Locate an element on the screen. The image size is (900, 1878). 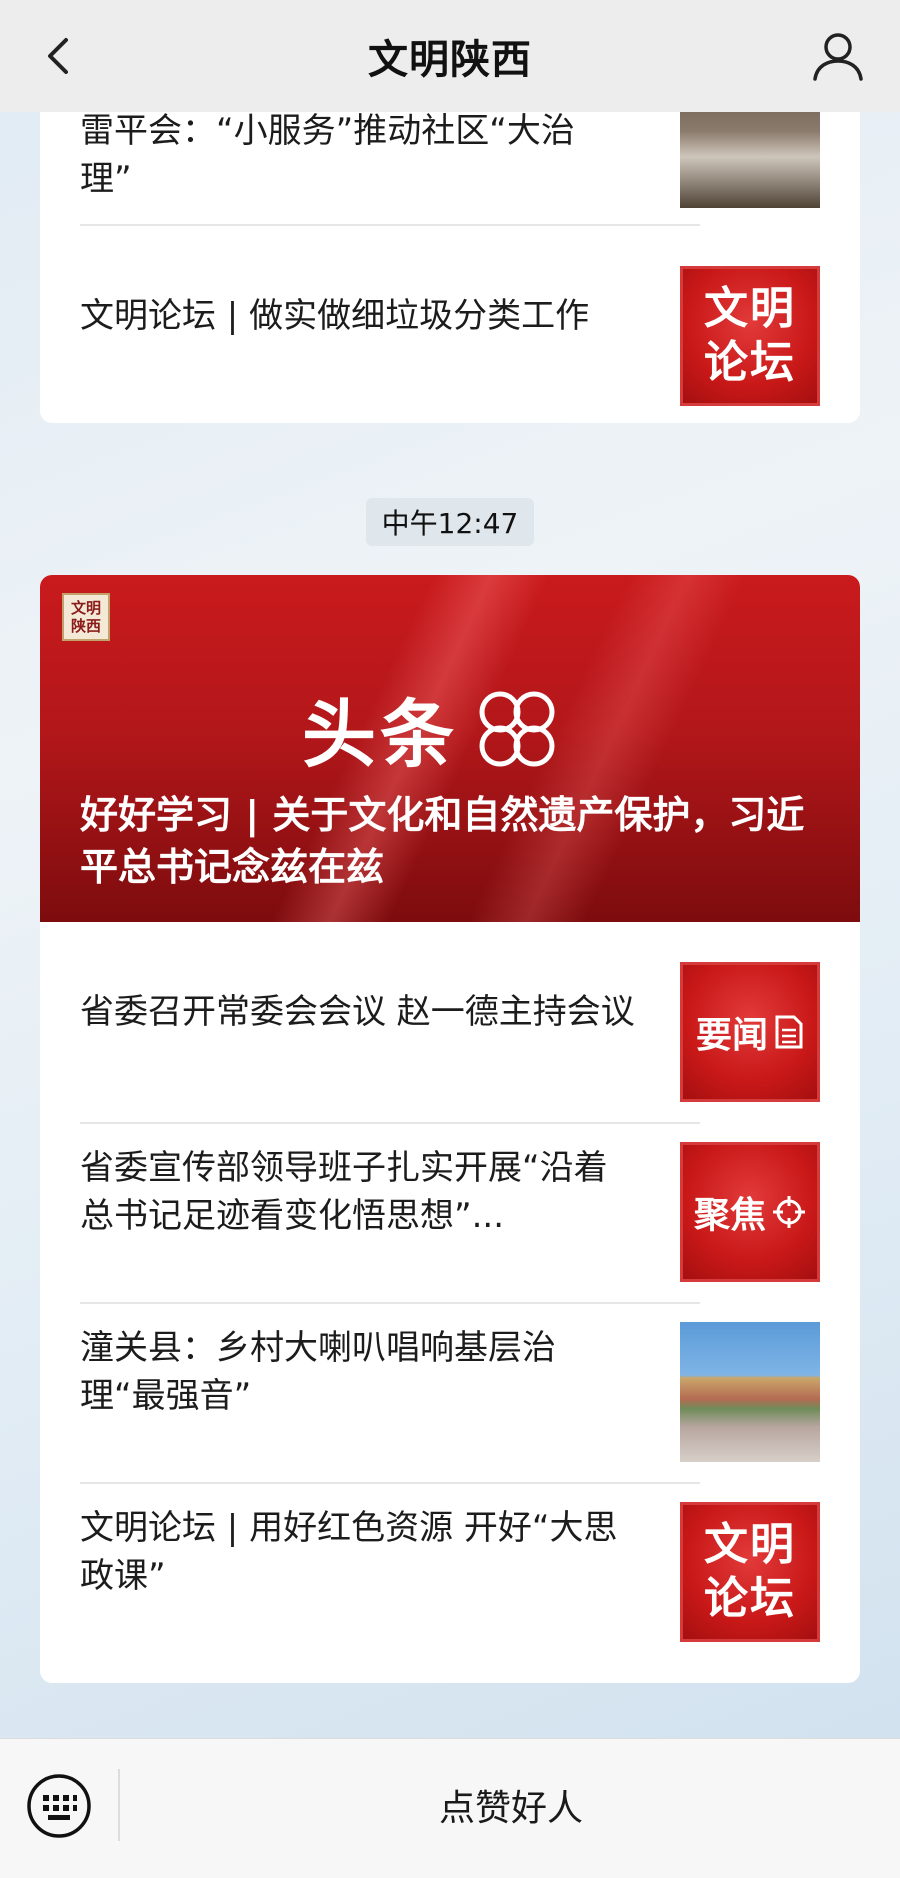
headline-mark-text: 头条 is located at coordinates (380, 735).